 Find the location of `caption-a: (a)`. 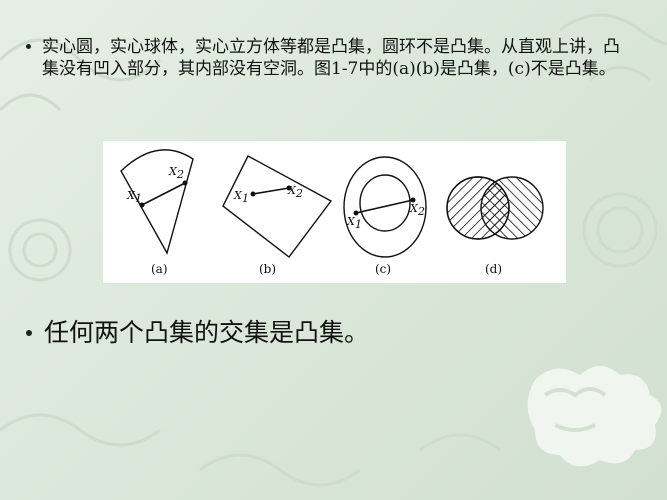

caption-a: (a) is located at coordinates (159, 269).